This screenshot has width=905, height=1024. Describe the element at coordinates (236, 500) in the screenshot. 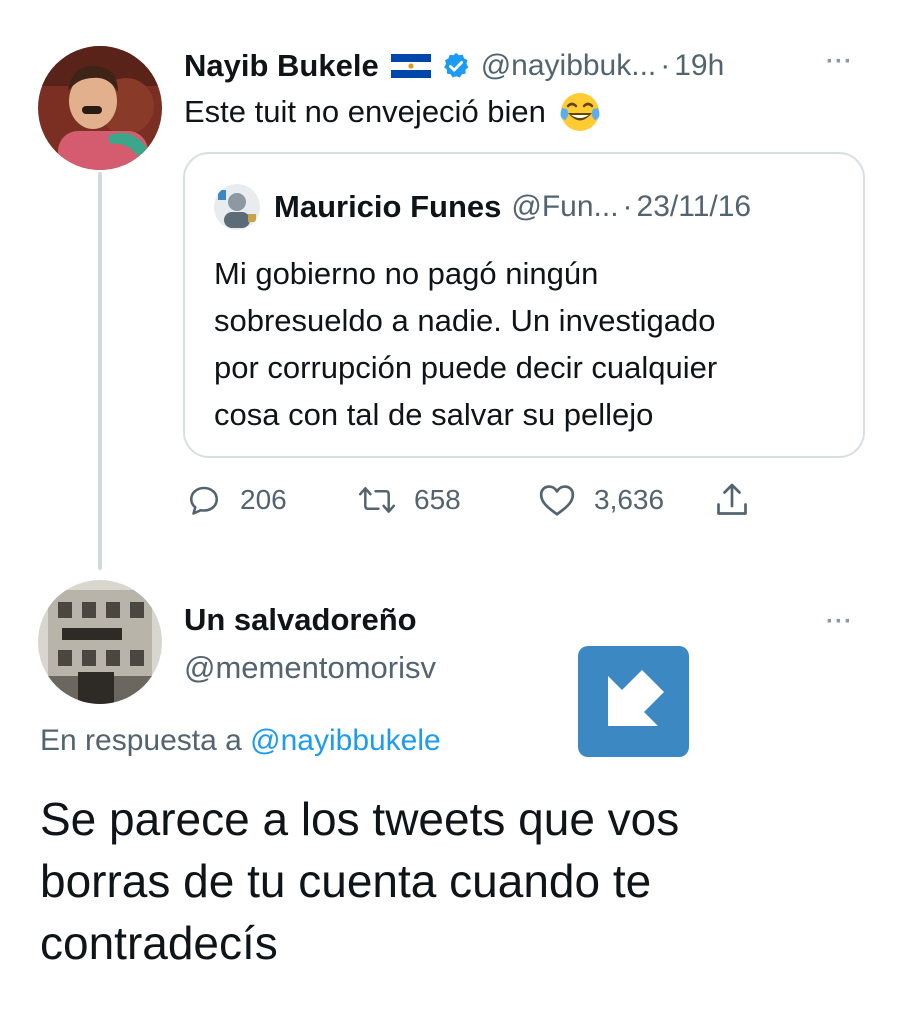

I see `reply-button: 206` at that location.